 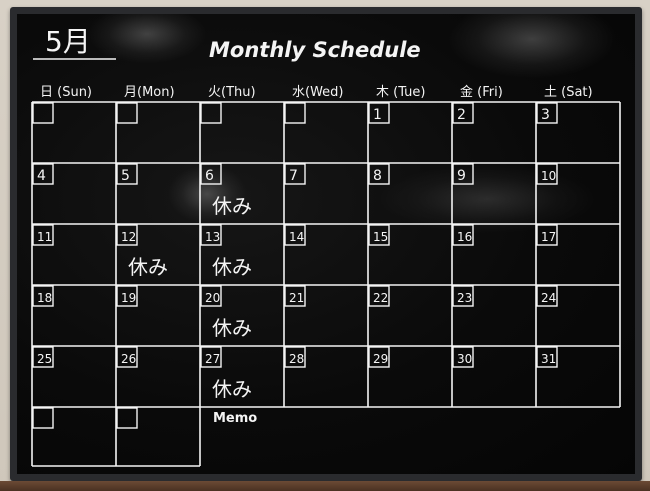 What do you see at coordinates (128, 237) in the screenshot?
I see `date-number: 12` at bounding box center [128, 237].